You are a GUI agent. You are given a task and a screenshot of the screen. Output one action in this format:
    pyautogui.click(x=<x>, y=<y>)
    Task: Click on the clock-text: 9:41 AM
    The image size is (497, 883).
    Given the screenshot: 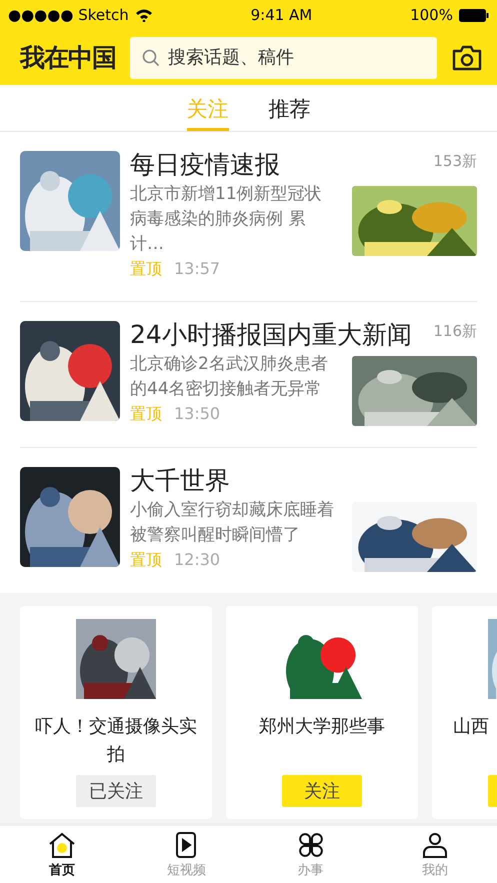 What is the action you would take?
    pyautogui.click(x=281, y=15)
    